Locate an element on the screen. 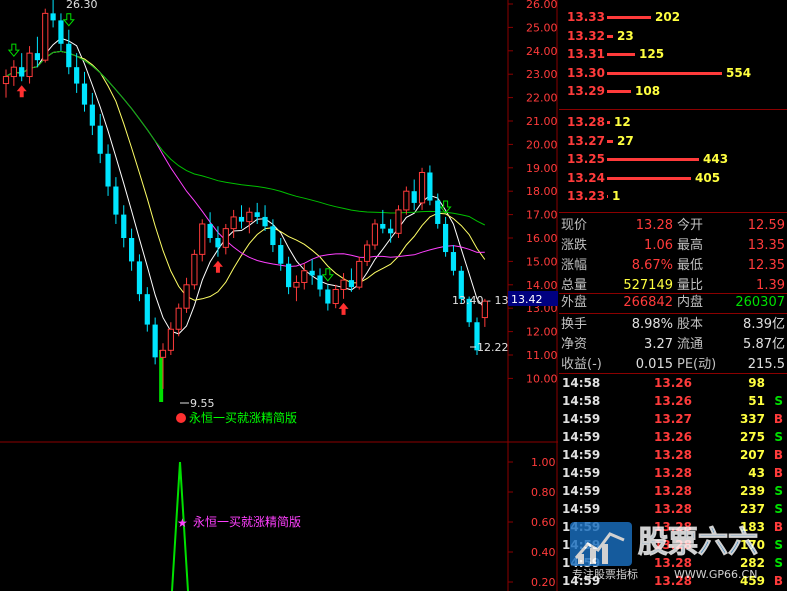 The height and width of the screenshot is (591, 787). orderbook-level: 13.32 23 is located at coordinates (673, 36).